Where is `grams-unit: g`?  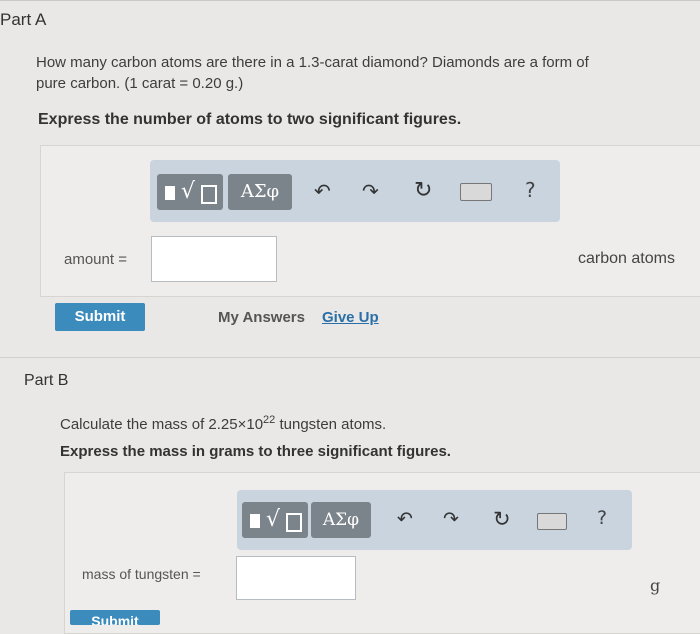 grams-unit: g is located at coordinates (655, 585).